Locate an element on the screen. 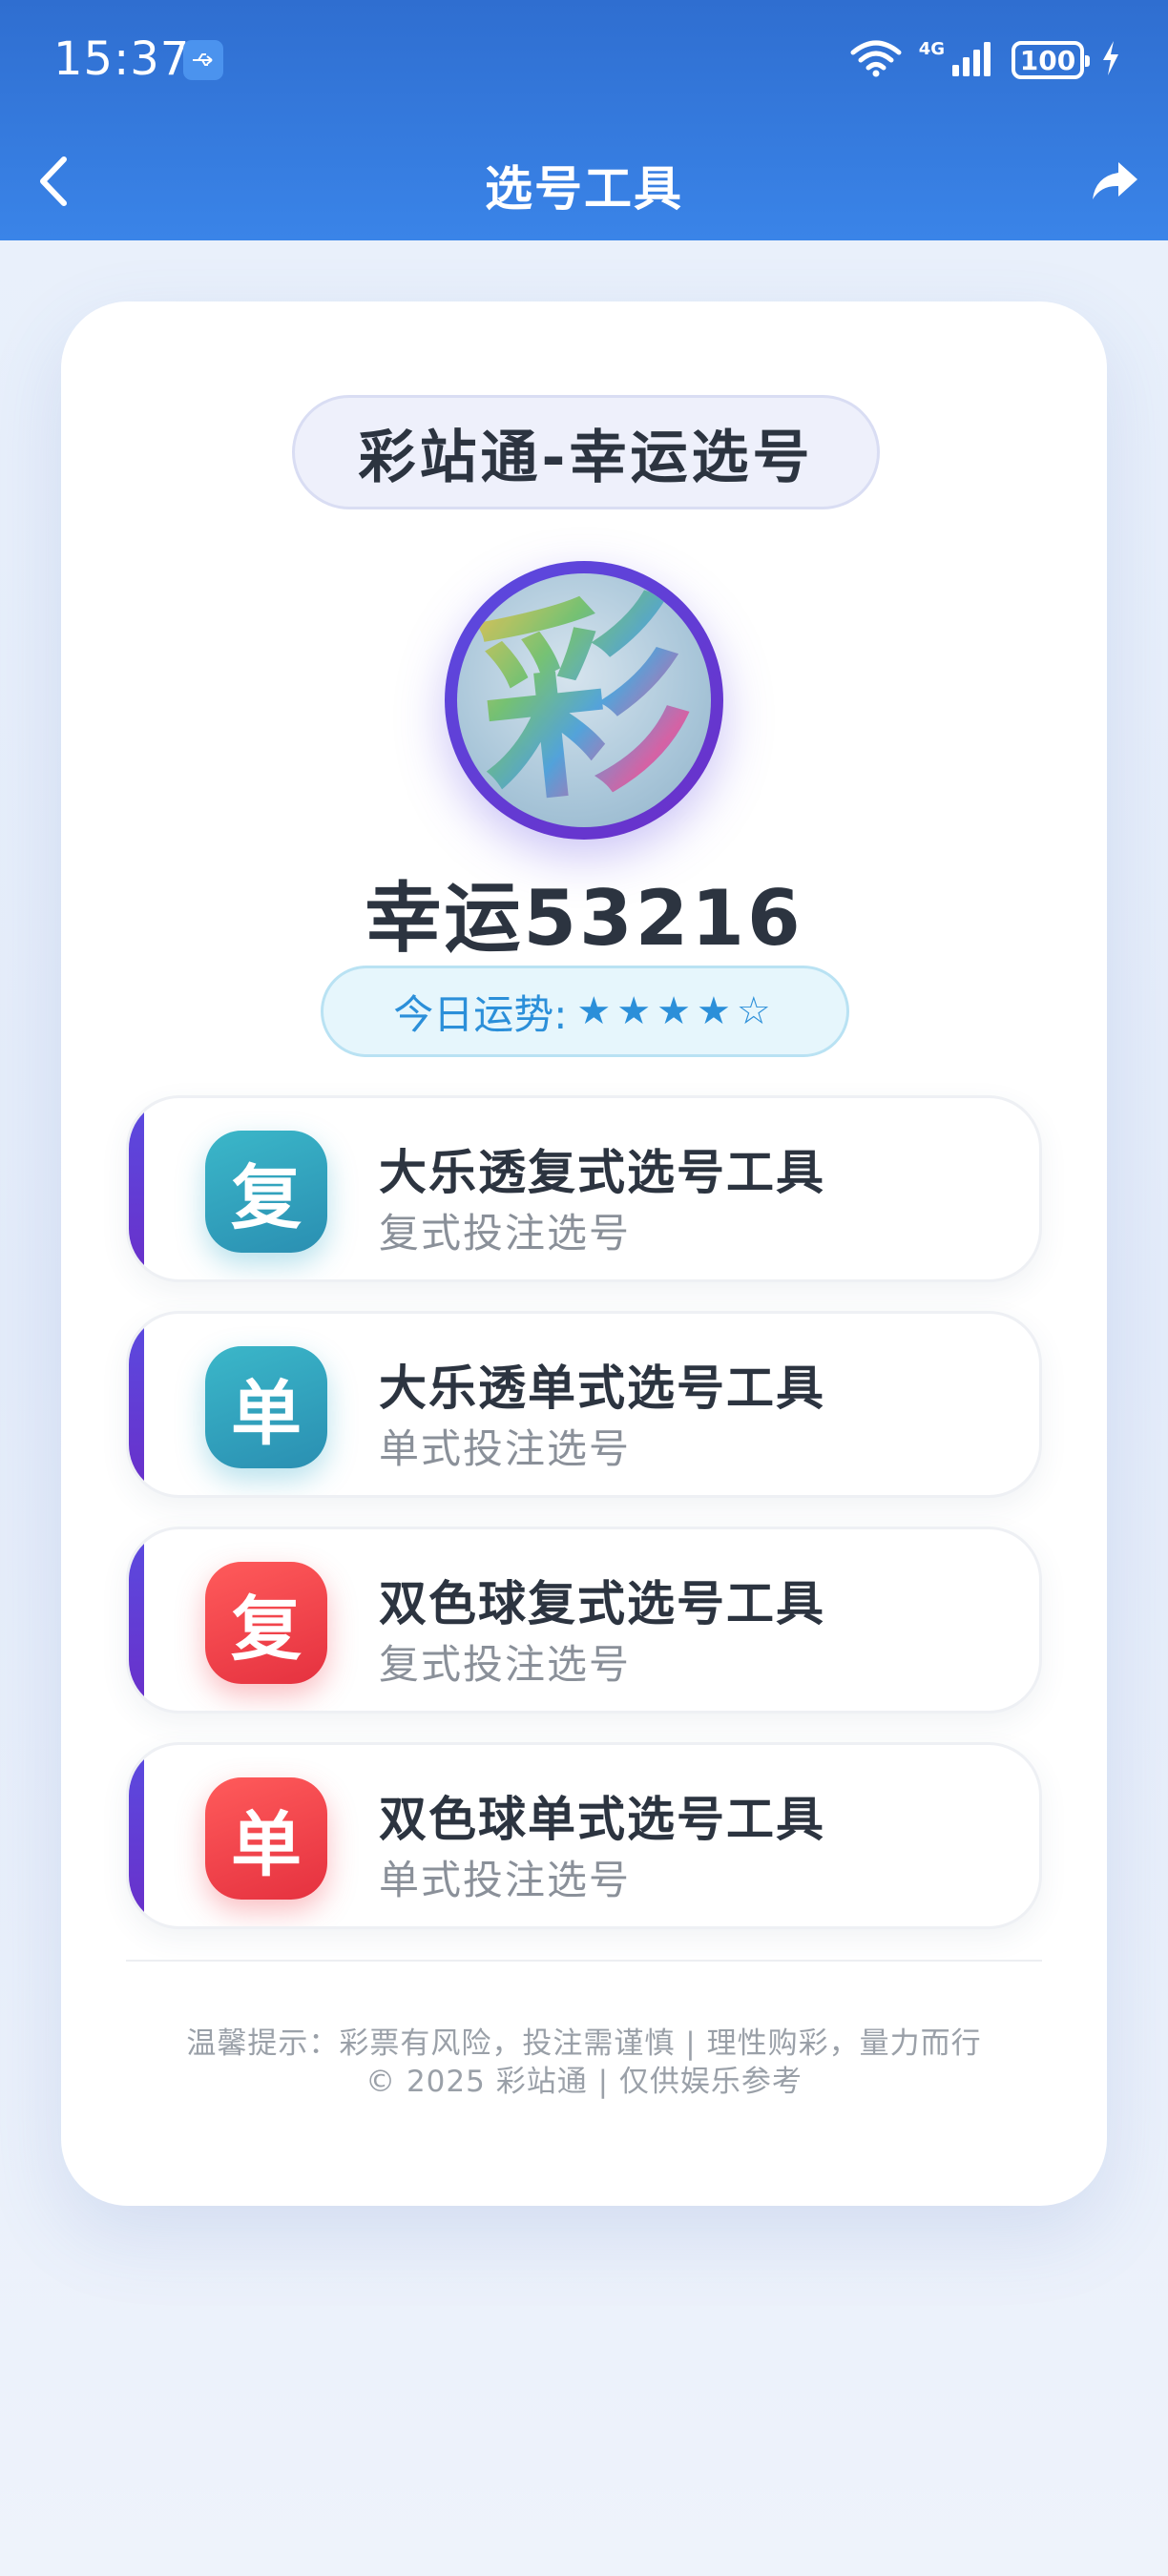 Image resolution: width=1168 pixels, height=2576 pixels. tool-dlt-compound: 复 大乐透复式选号工具 复式投注选号 is located at coordinates (584, 1188).